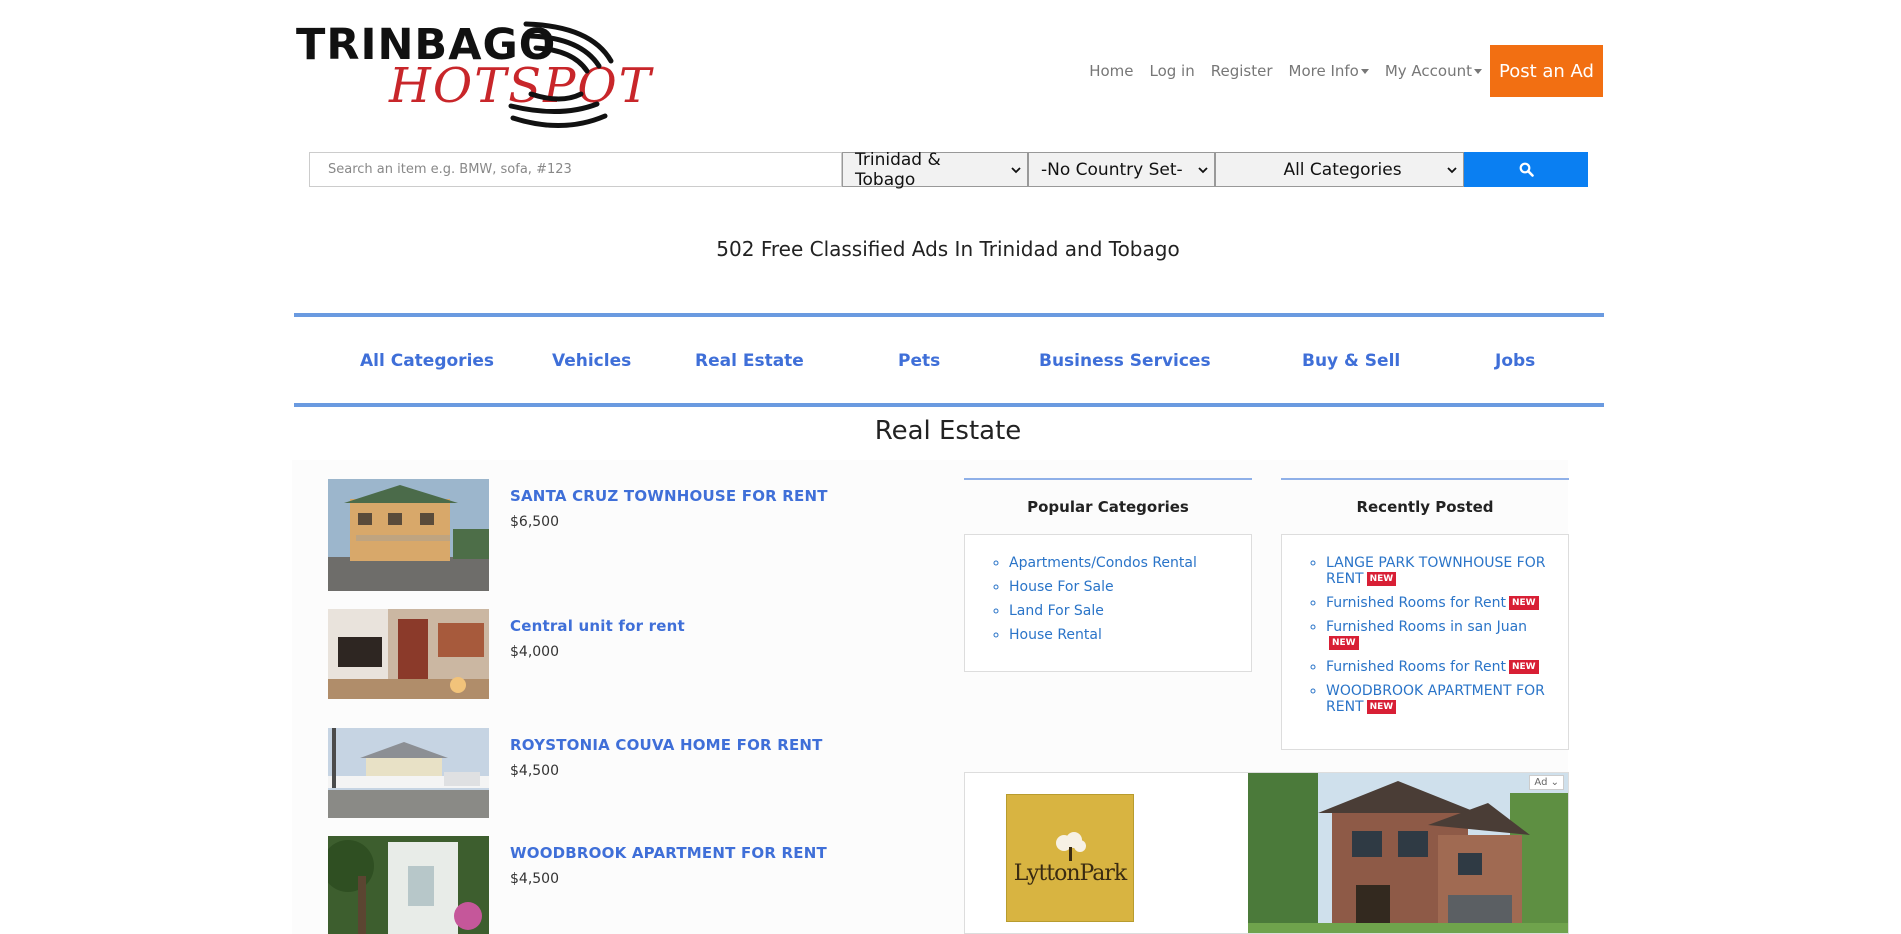 The width and height of the screenshot is (1901, 934). Describe the element at coordinates (575, 169) in the screenshot. I see `search-input` at that location.